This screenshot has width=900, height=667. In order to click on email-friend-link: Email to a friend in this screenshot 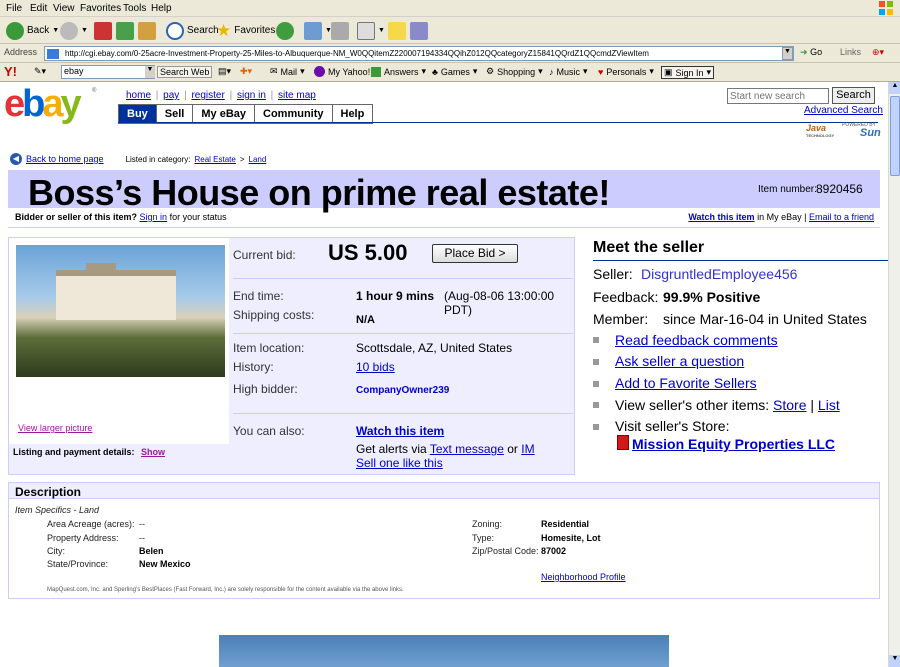, I will do `click(841, 217)`.